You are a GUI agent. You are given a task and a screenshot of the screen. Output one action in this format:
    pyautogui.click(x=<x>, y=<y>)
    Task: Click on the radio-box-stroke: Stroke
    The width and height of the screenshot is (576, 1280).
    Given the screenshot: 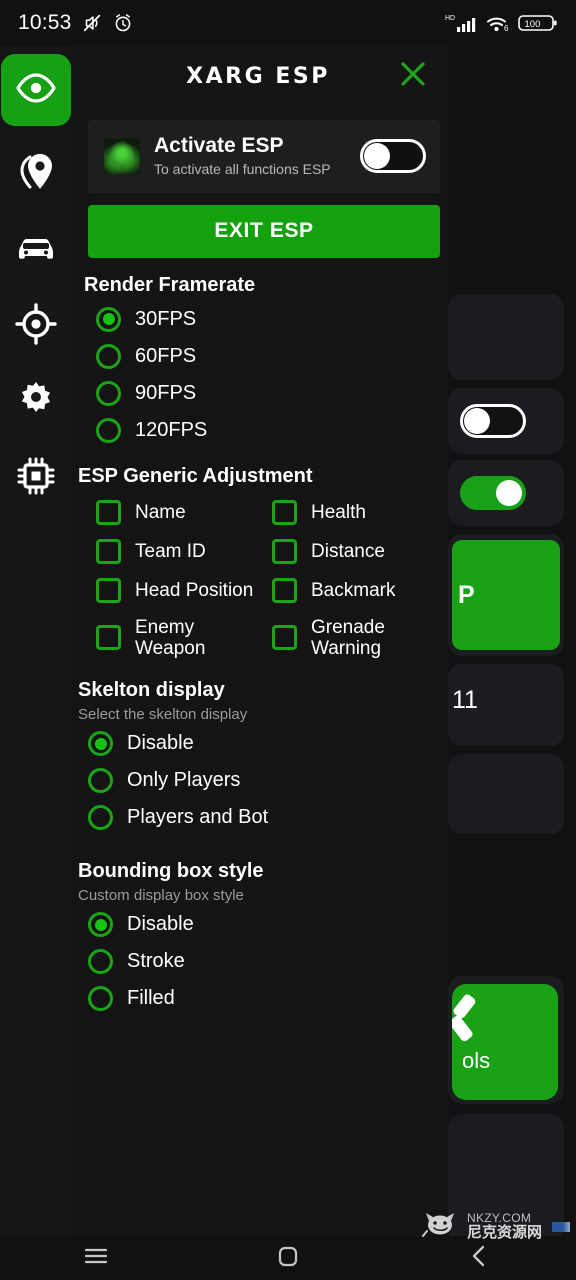 What is the action you would take?
    pyautogui.click(x=260, y=961)
    